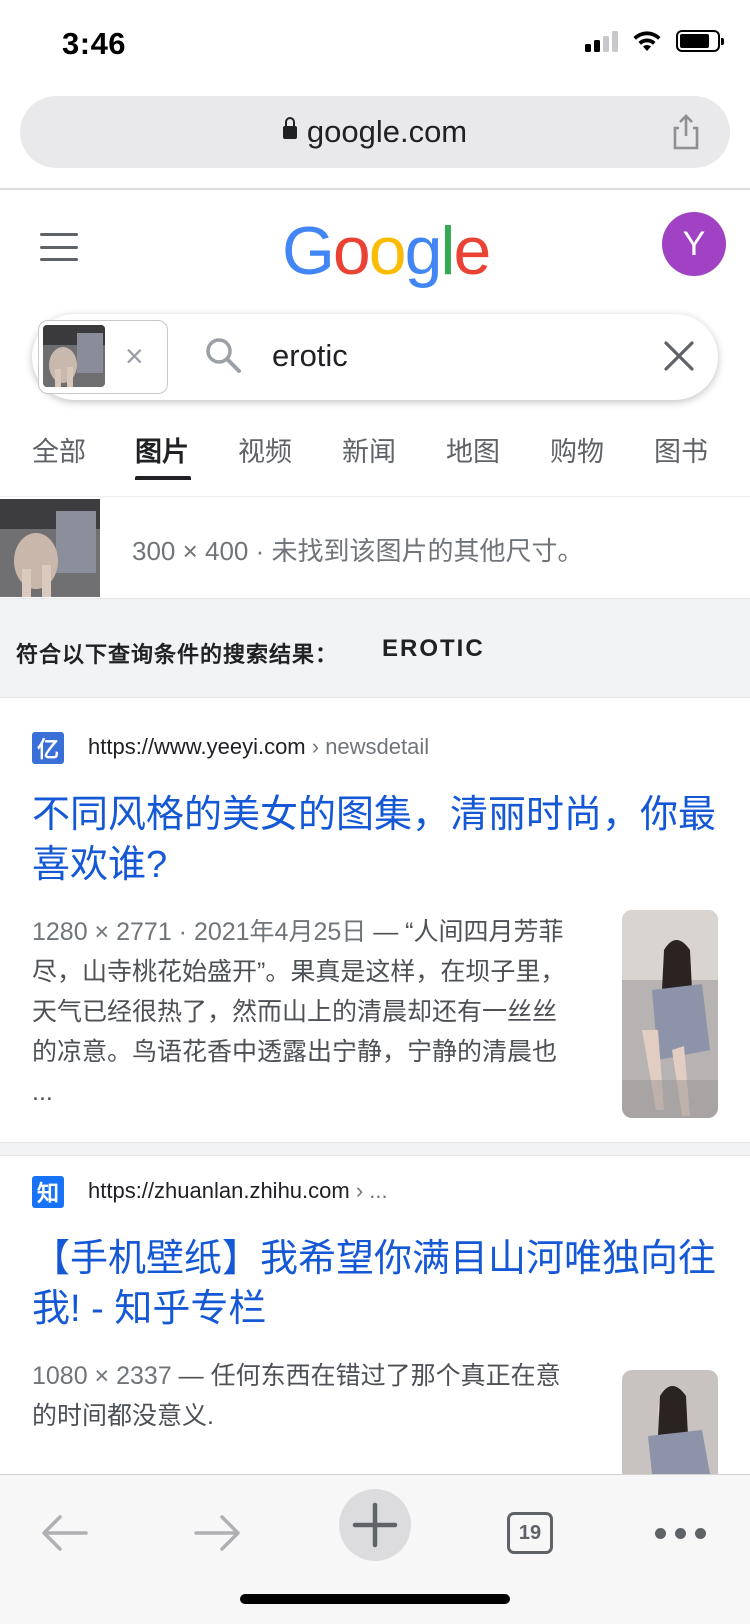 The height and width of the screenshot is (1624, 750). I want to click on forward-button, so click(218, 1533).